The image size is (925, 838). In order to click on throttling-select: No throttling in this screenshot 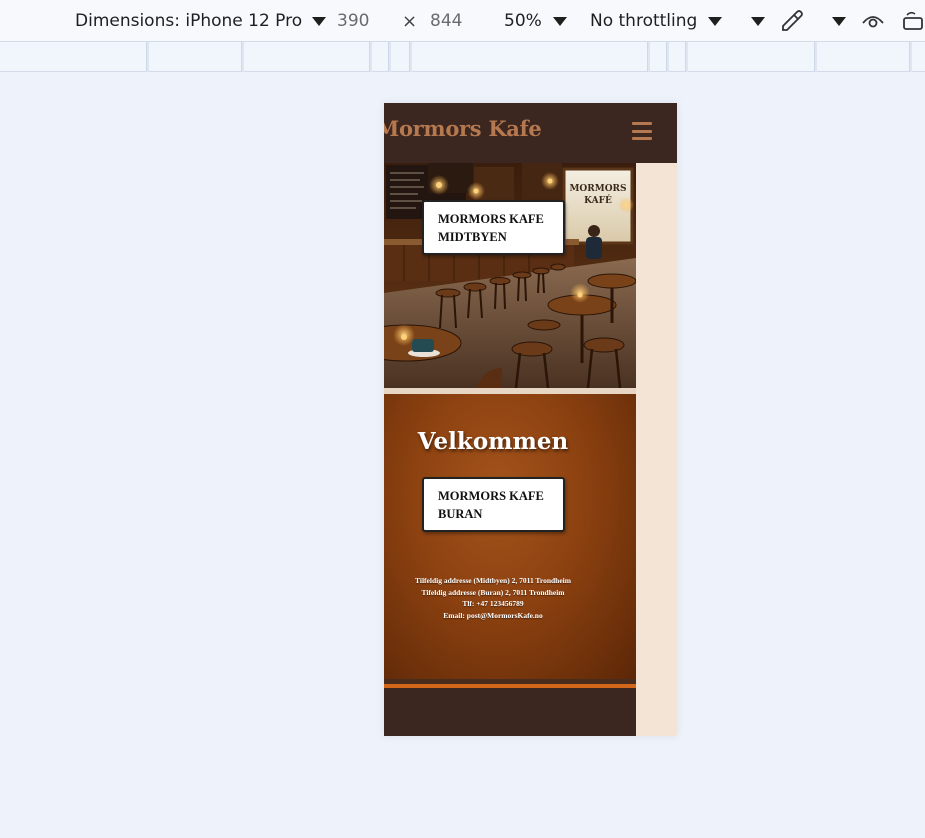, I will do `click(656, 21)`.